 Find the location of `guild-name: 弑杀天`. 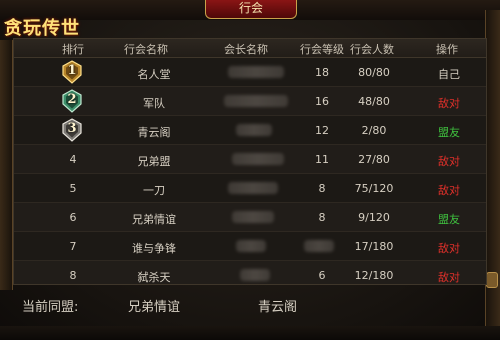

guild-name: 弑杀天 is located at coordinates (154, 277).